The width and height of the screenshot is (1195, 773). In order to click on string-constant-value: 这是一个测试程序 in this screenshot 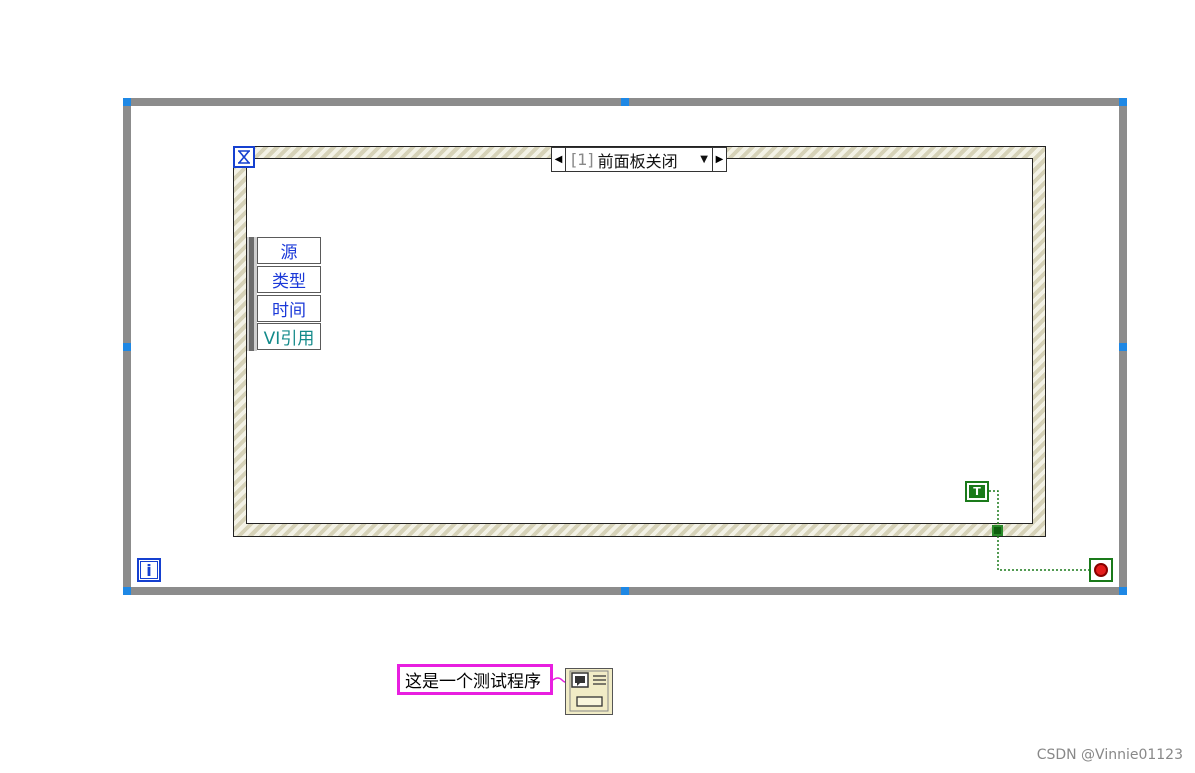, I will do `click(473, 682)`.